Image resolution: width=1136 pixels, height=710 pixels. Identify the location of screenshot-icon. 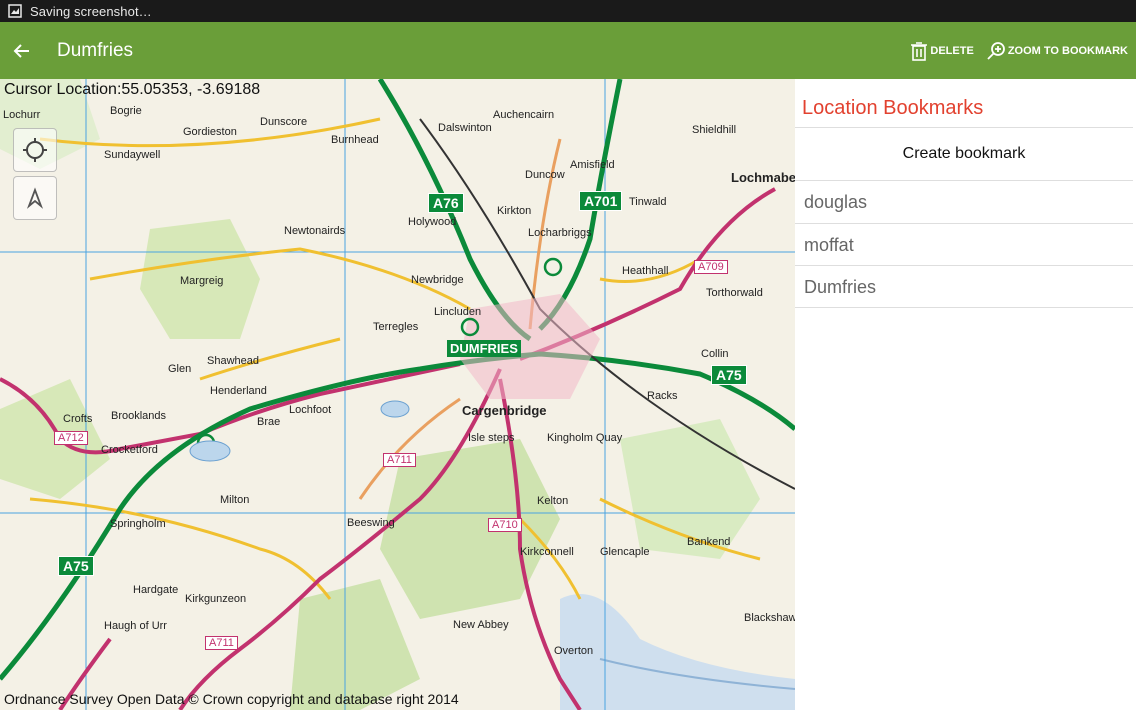
(15, 11).